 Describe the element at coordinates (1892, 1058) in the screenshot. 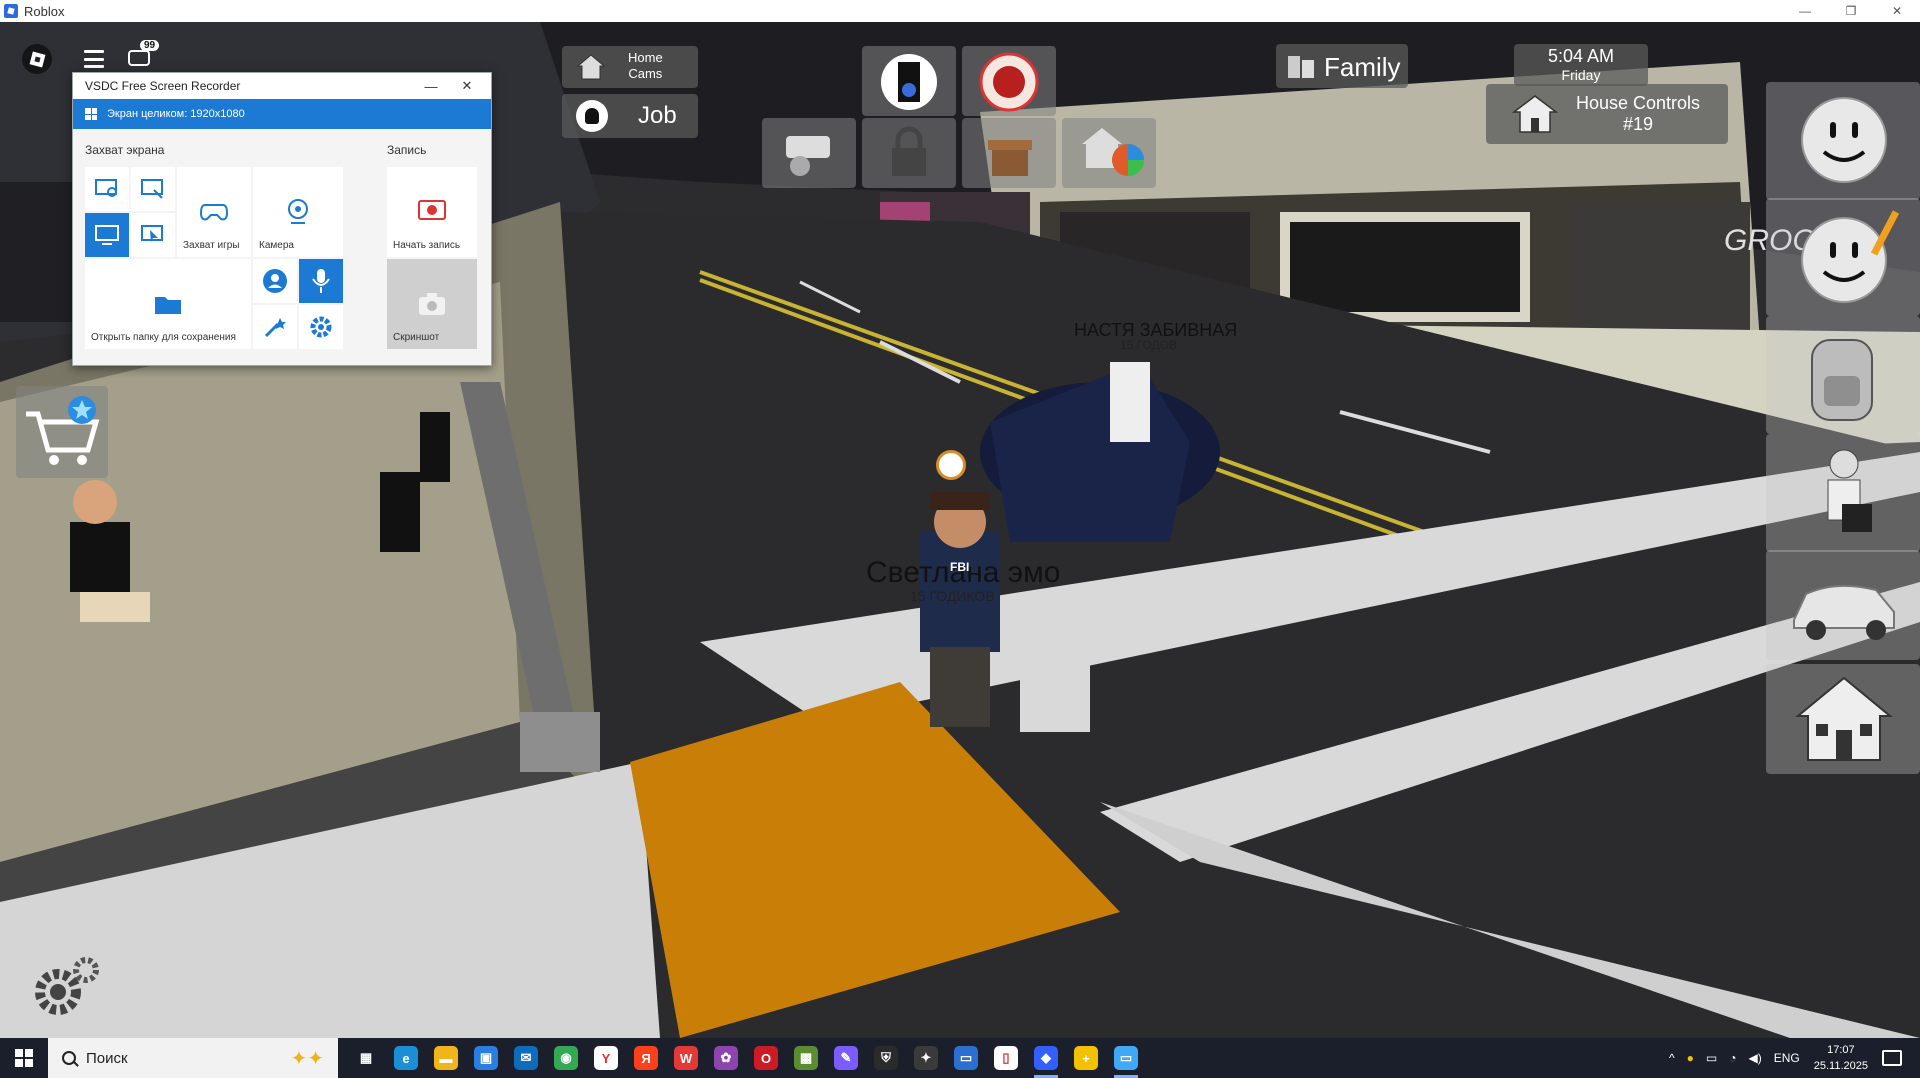

I see `notifications-icon` at that location.